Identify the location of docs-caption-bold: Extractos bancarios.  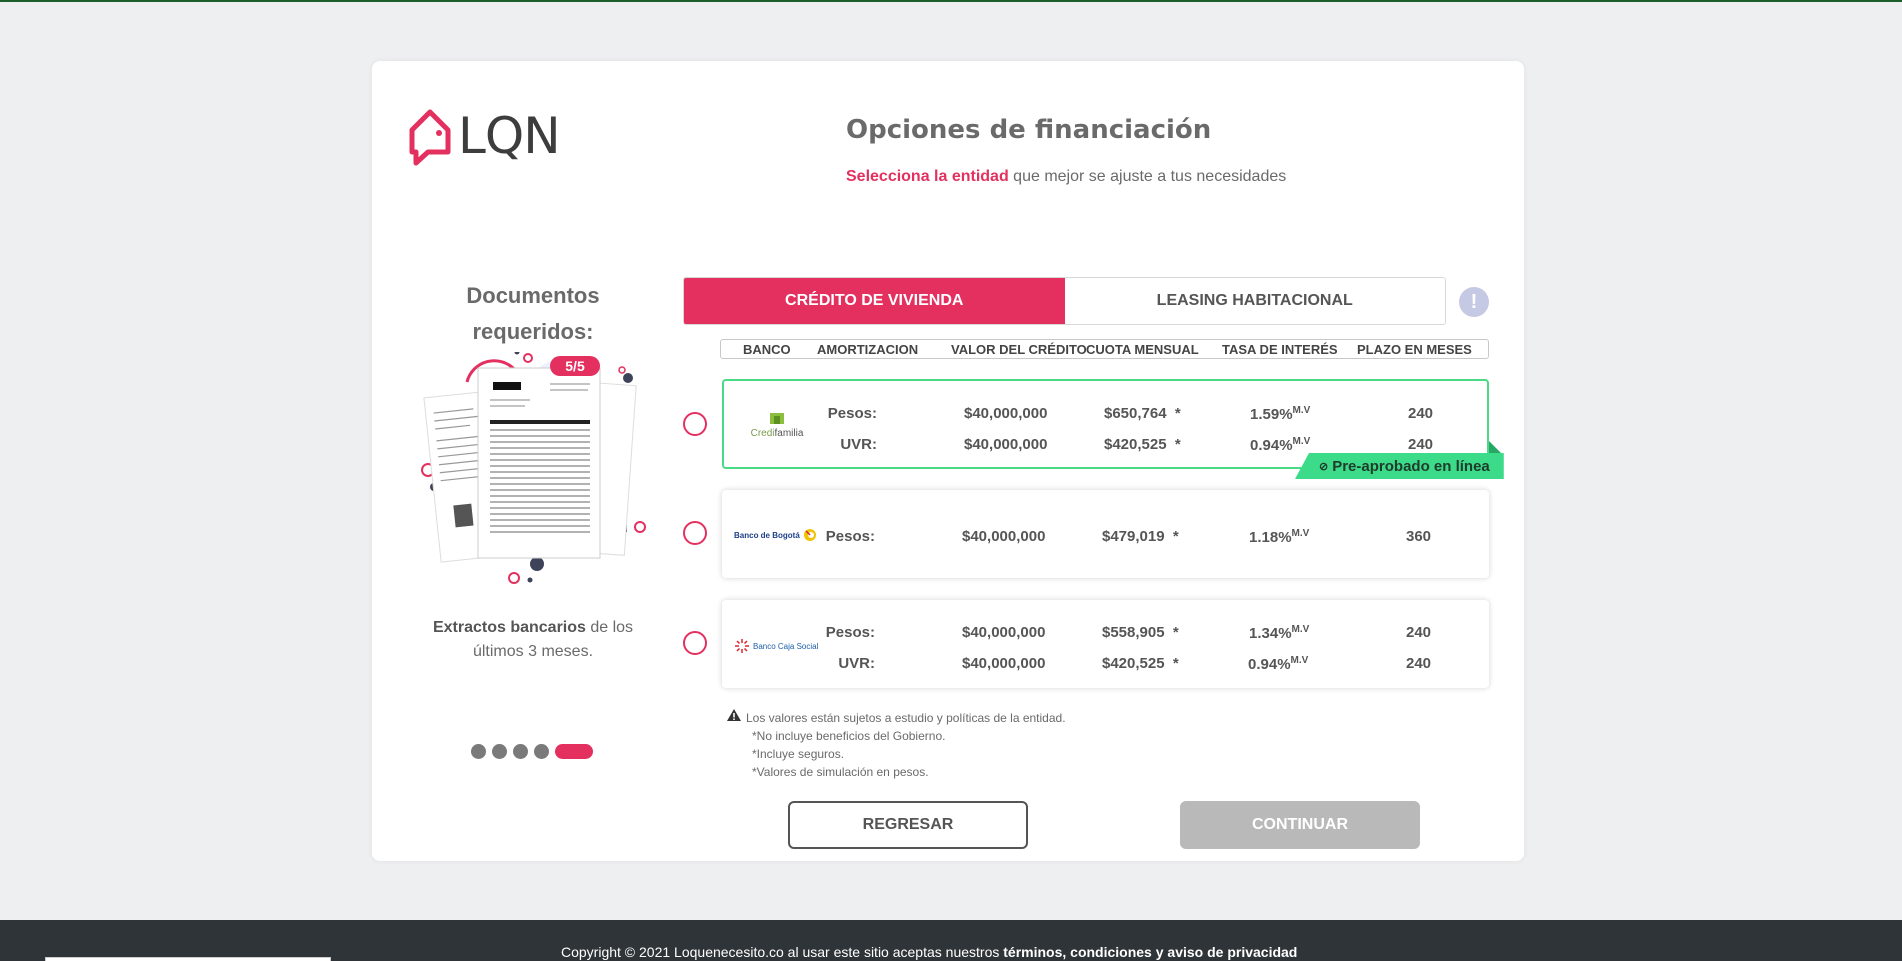
(509, 627).